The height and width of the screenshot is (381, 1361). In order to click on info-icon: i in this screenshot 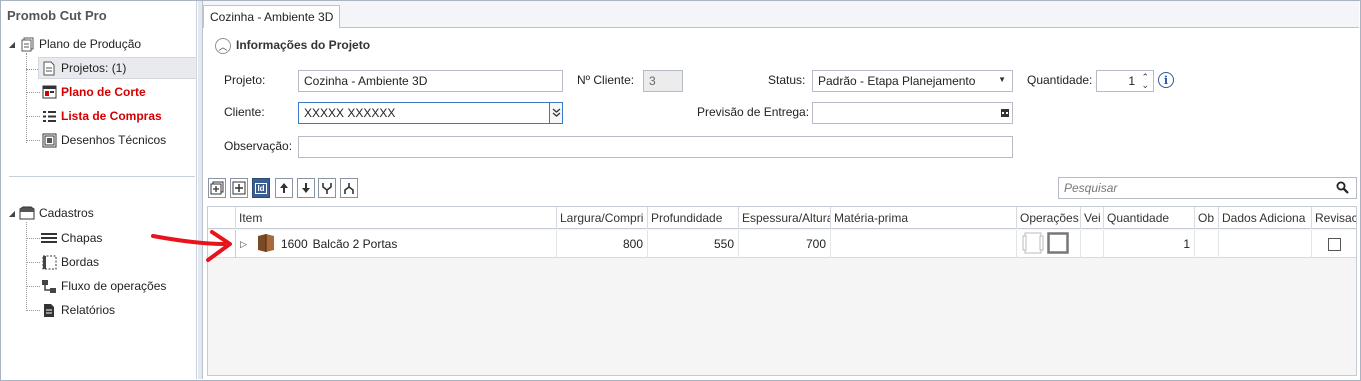, I will do `click(1166, 80)`.